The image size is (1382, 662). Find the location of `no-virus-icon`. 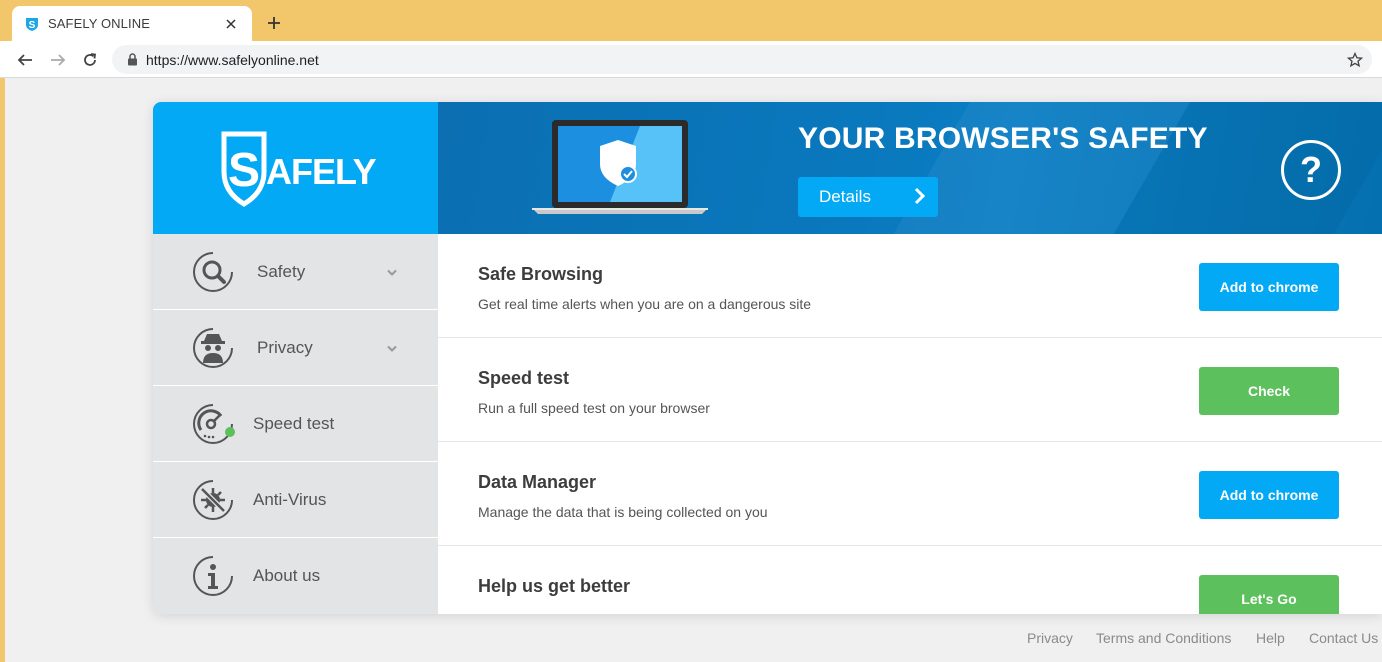

no-virus-icon is located at coordinates (213, 500).